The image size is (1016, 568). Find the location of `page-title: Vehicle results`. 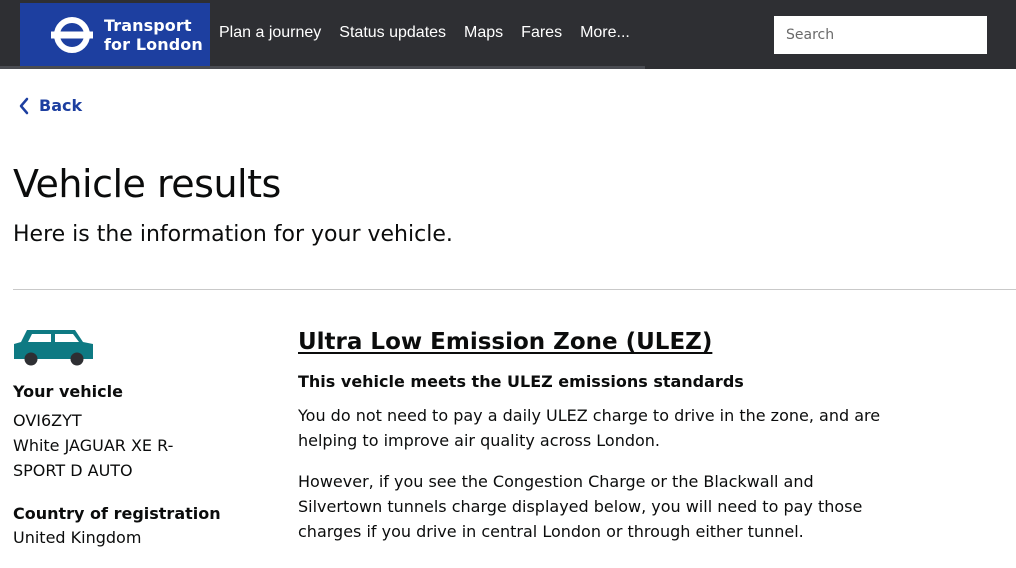

page-title: Vehicle results is located at coordinates (147, 184).